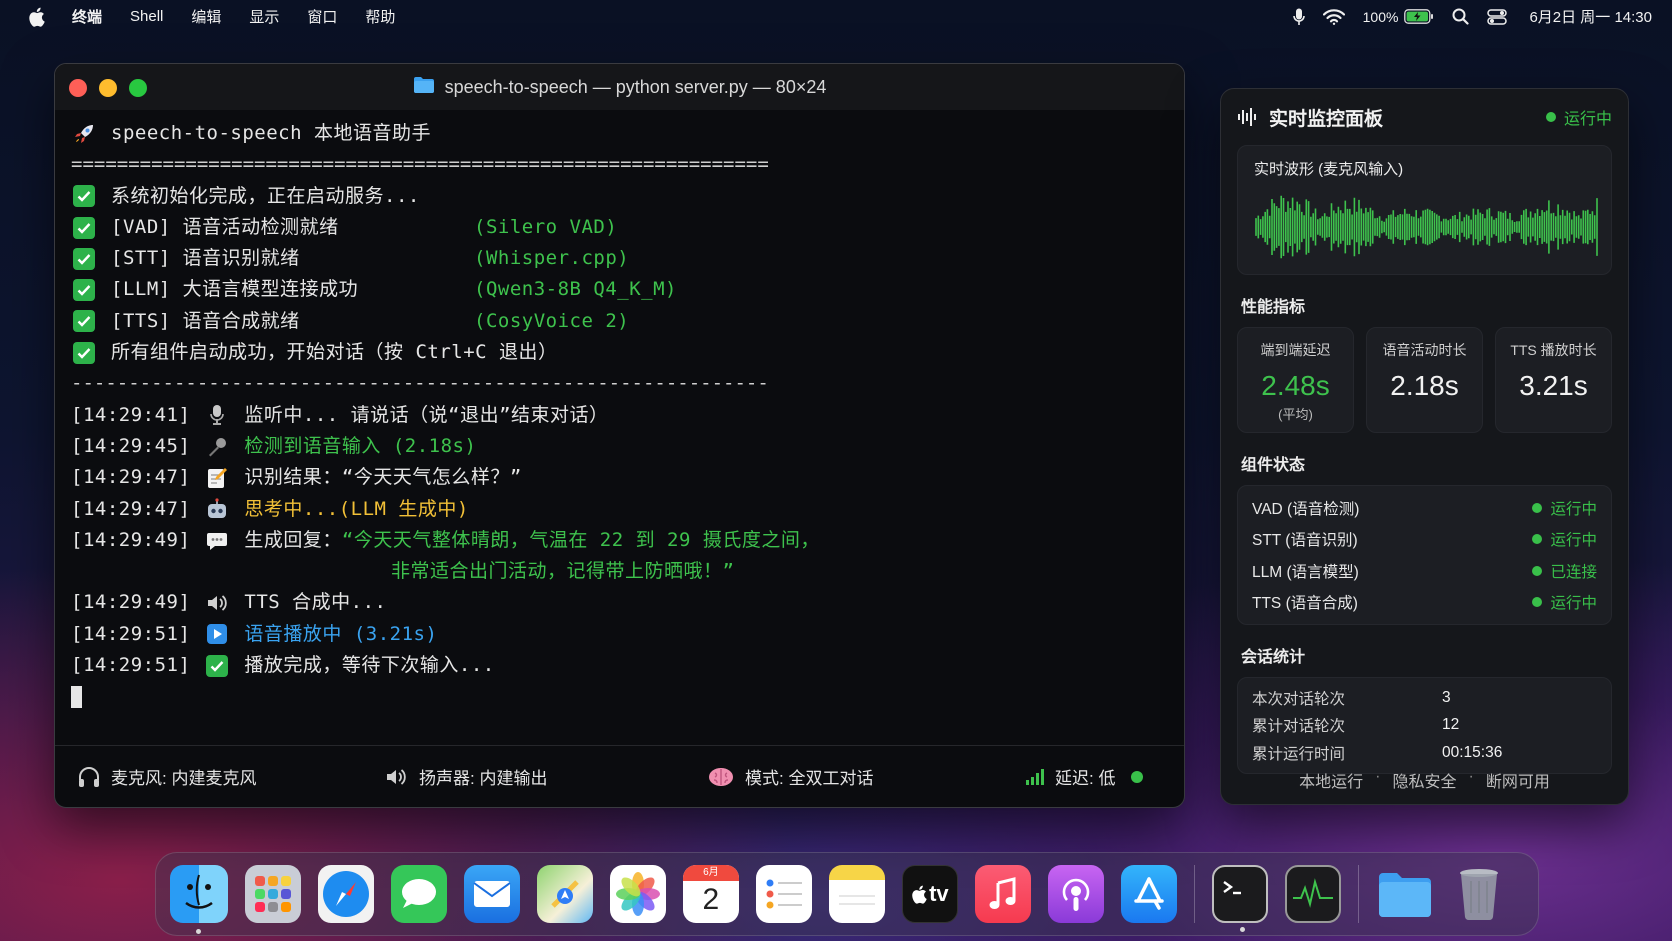  I want to click on menu-terminal: 终端, so click(87, 16).